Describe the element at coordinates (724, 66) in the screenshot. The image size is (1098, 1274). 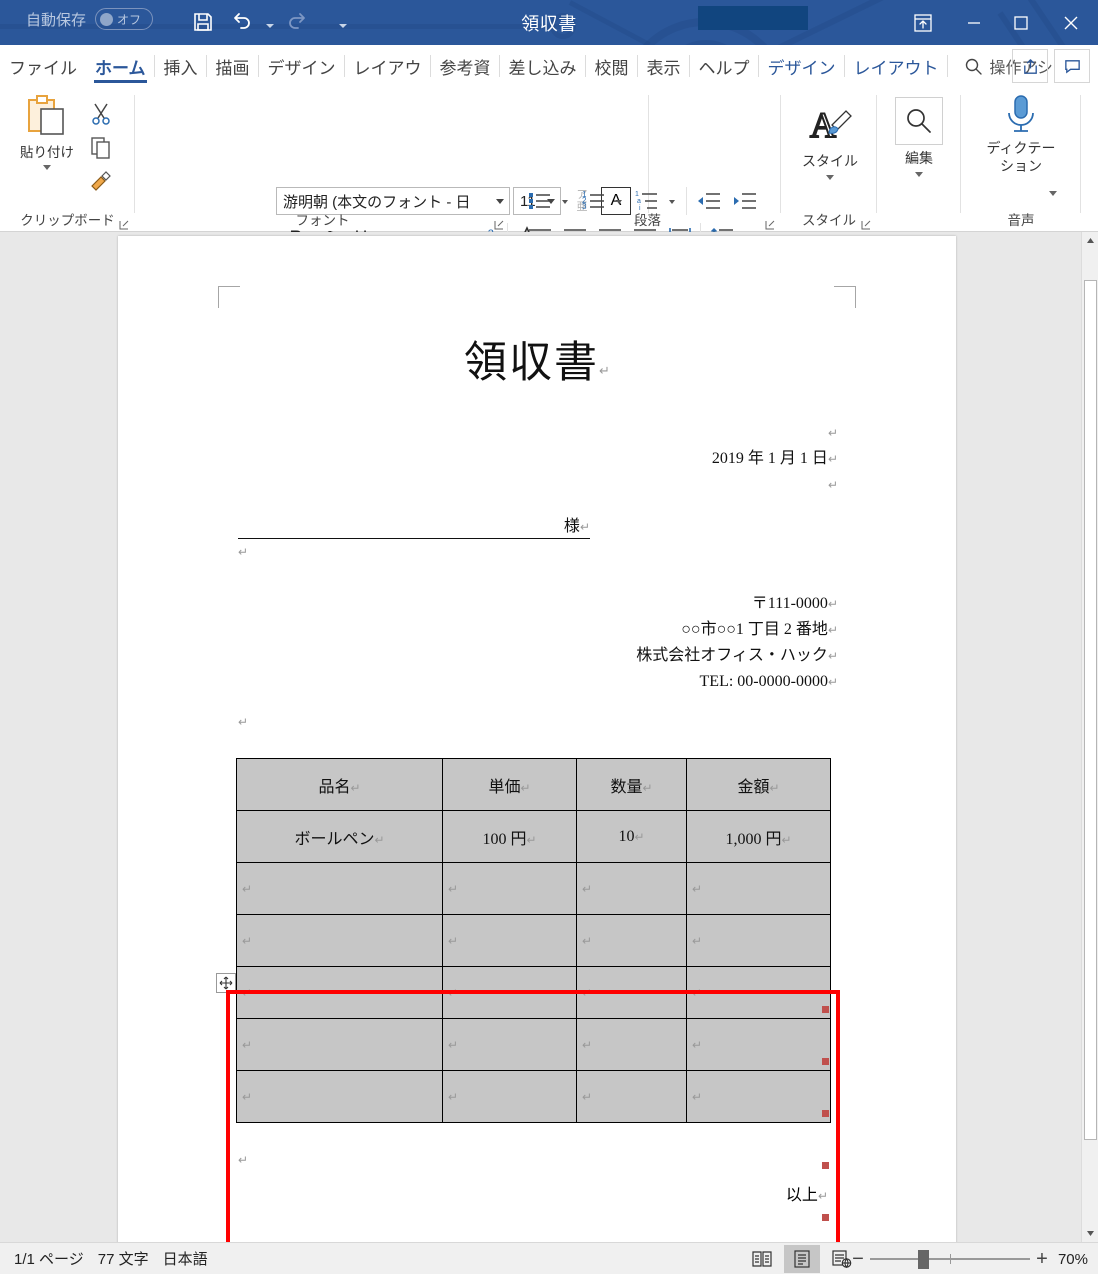
I see `tab-help: ヘルプ` at that location.